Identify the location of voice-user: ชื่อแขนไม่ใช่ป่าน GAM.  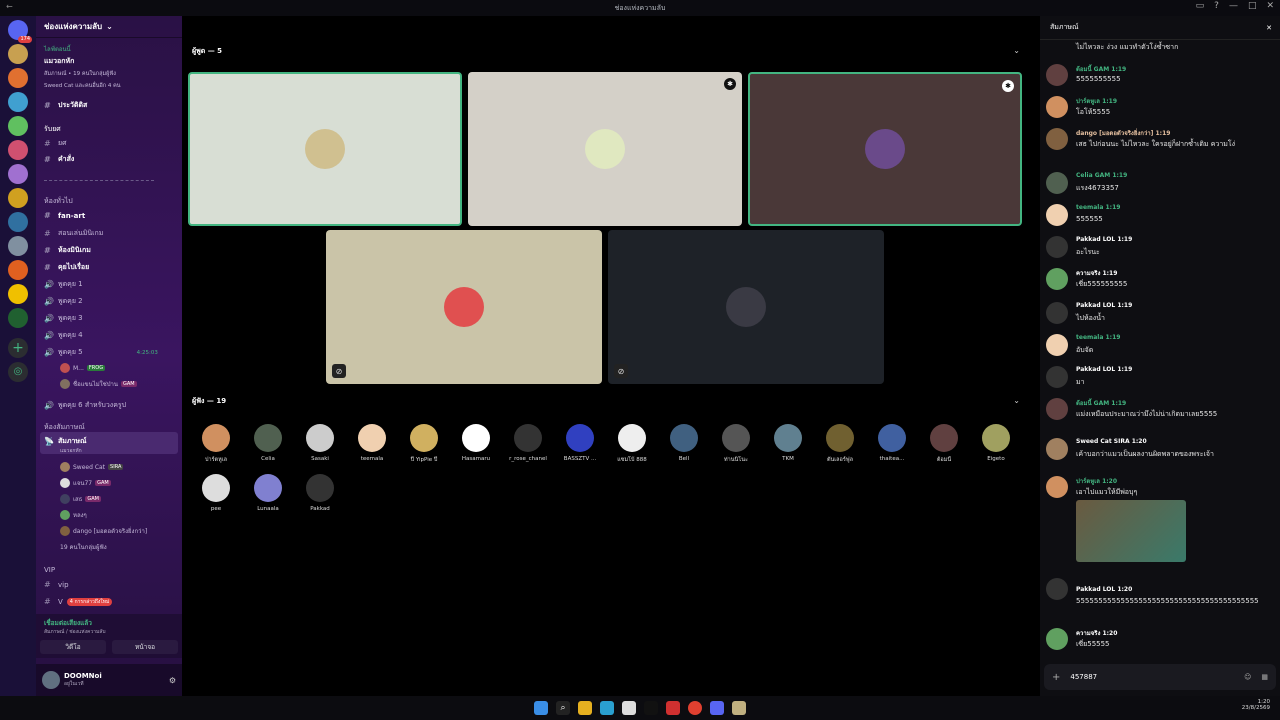
(98, 384).